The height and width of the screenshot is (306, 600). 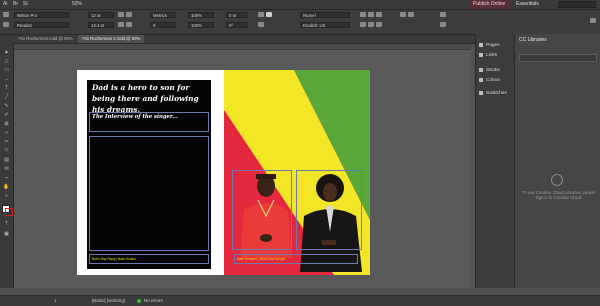 What do you see at coordinates (379, 24) in the screenshot?
I see `outdent-icon` at bounding box center [379, 24].